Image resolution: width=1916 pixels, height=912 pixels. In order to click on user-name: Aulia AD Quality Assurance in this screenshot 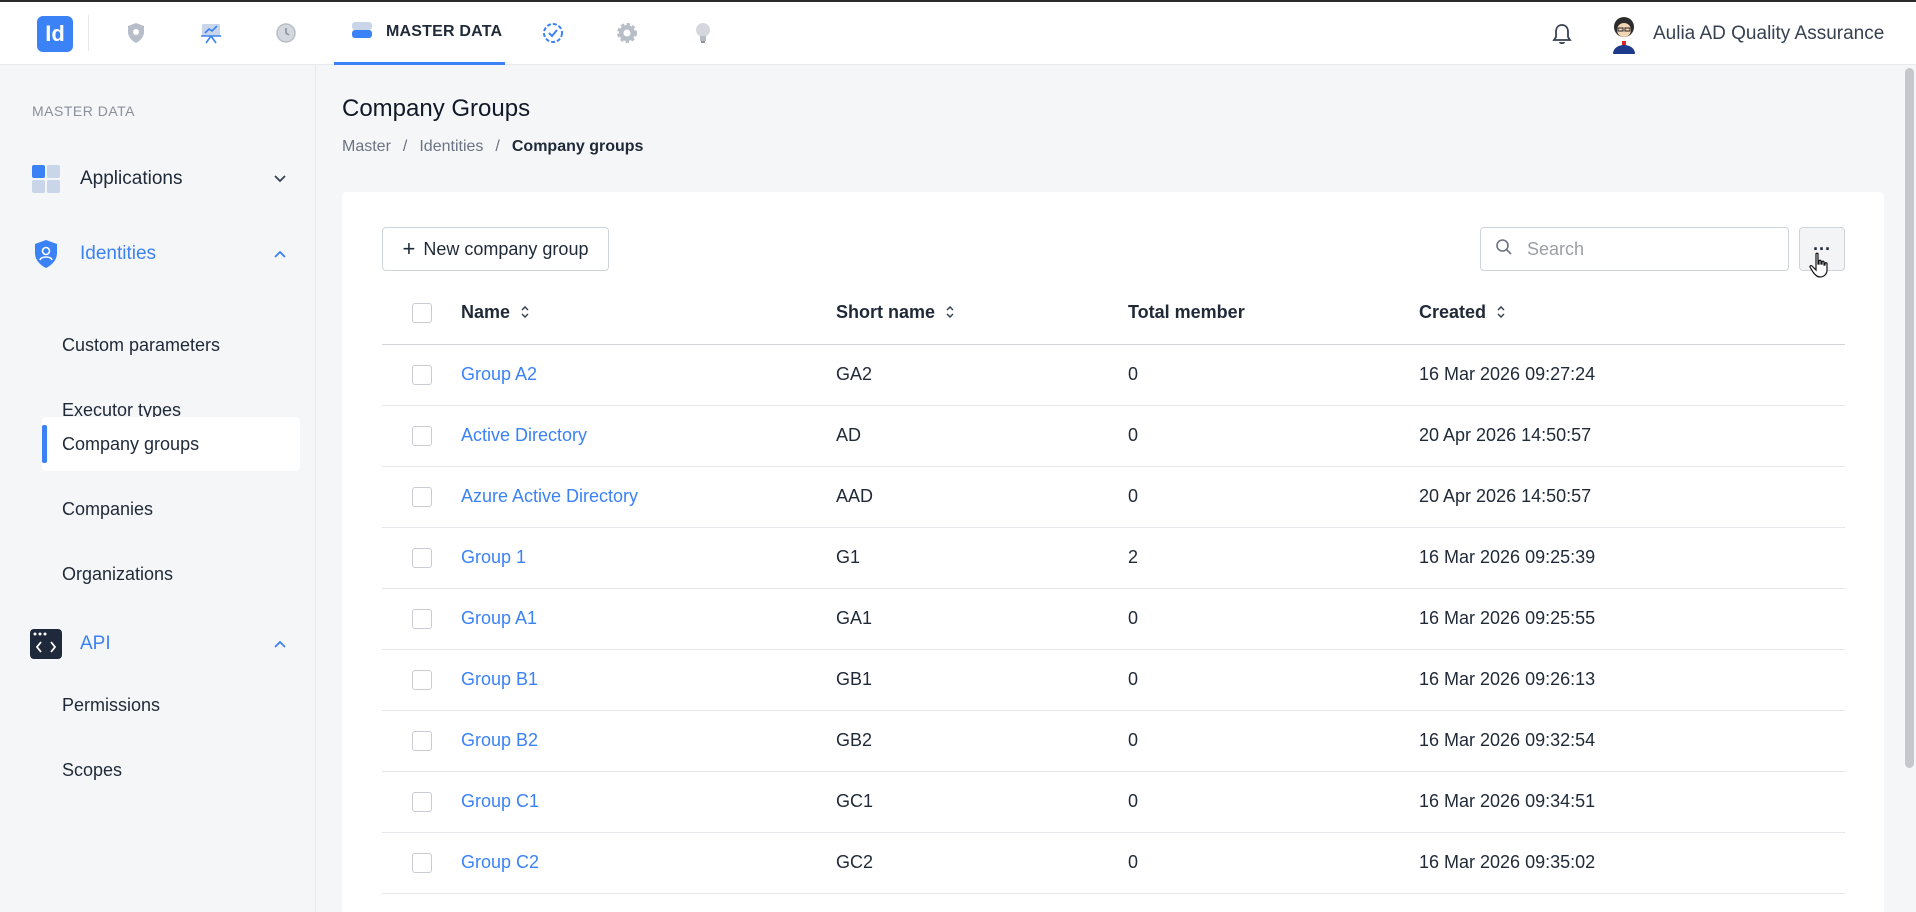, I will do `click(1768, 34)`.